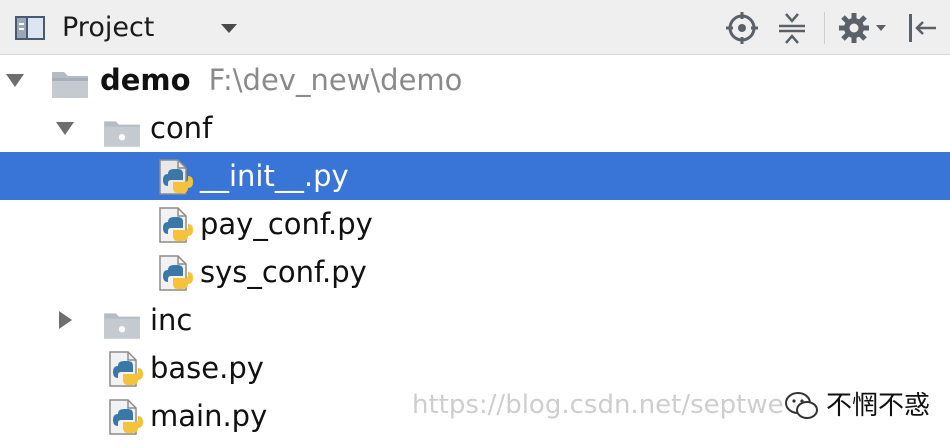 Image resolution: width=950 pixels, height=448 pixels. I want to click on watermark-badge-text: 不惘不惑, so click(878, 406).